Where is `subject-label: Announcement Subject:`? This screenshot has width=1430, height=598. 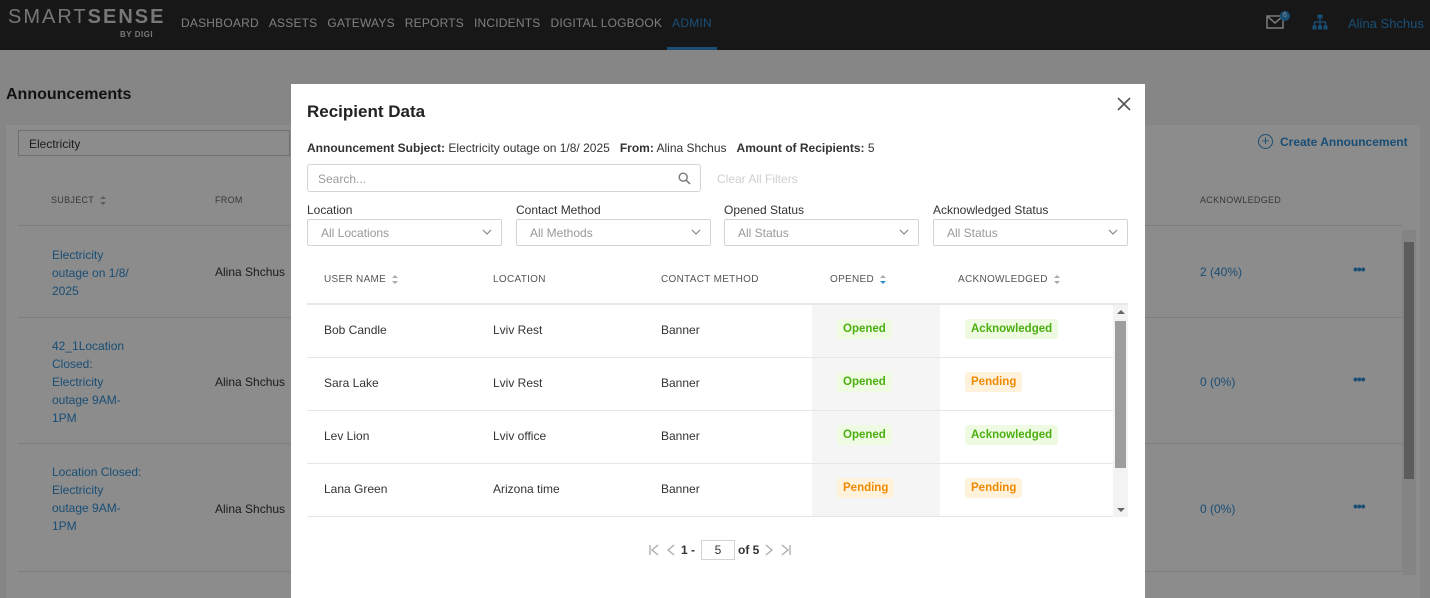
subject-label: Announcement Subject: is located at coordinates (376, 148).